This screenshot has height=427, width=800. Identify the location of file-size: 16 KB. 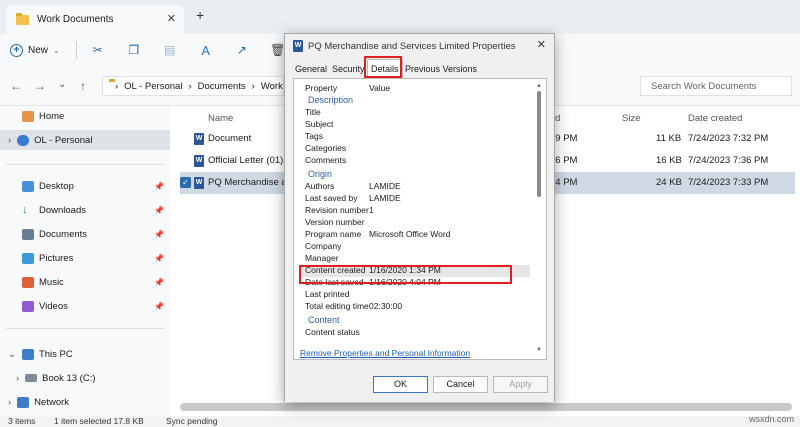
(669, 160).